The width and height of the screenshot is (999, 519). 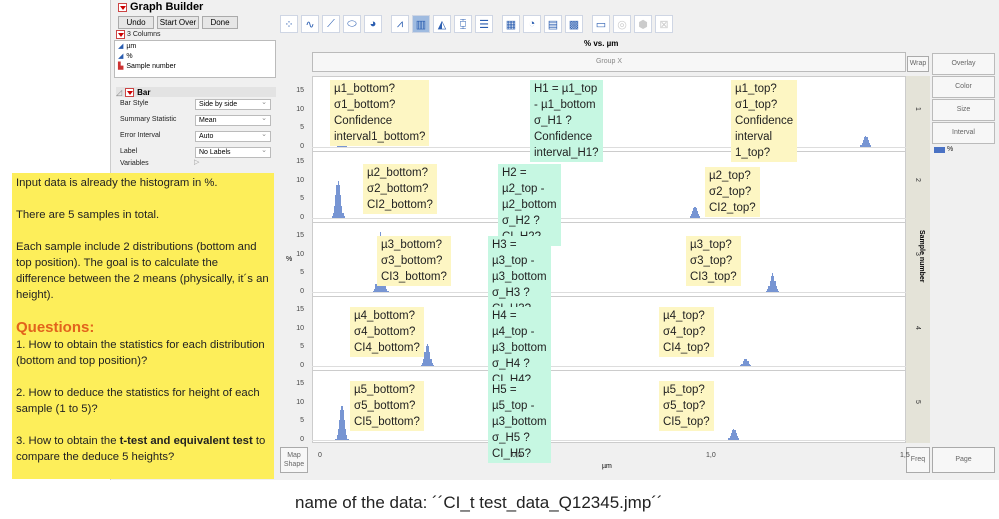 What do you see at coordinates (918, 64) in the screenshot?
I see `wrap-zone: Wrap` at bounding box center [918, 64].